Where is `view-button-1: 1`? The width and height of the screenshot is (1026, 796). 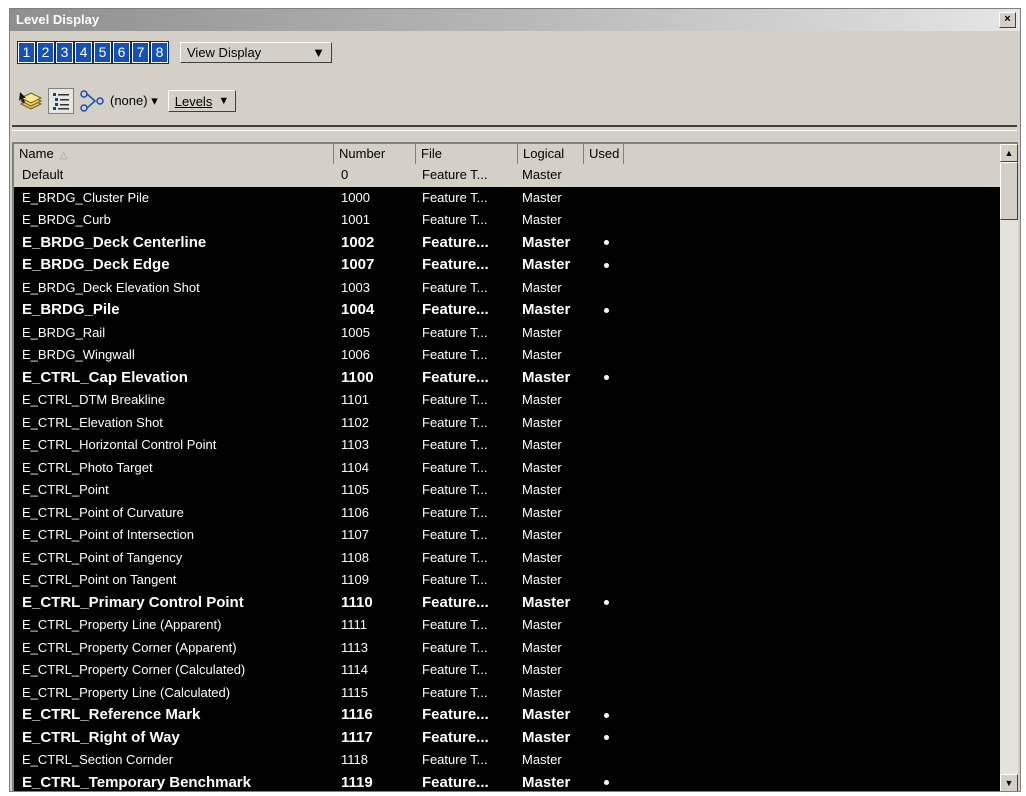
view-button-1: 1 is located at coordinates (26, 52).